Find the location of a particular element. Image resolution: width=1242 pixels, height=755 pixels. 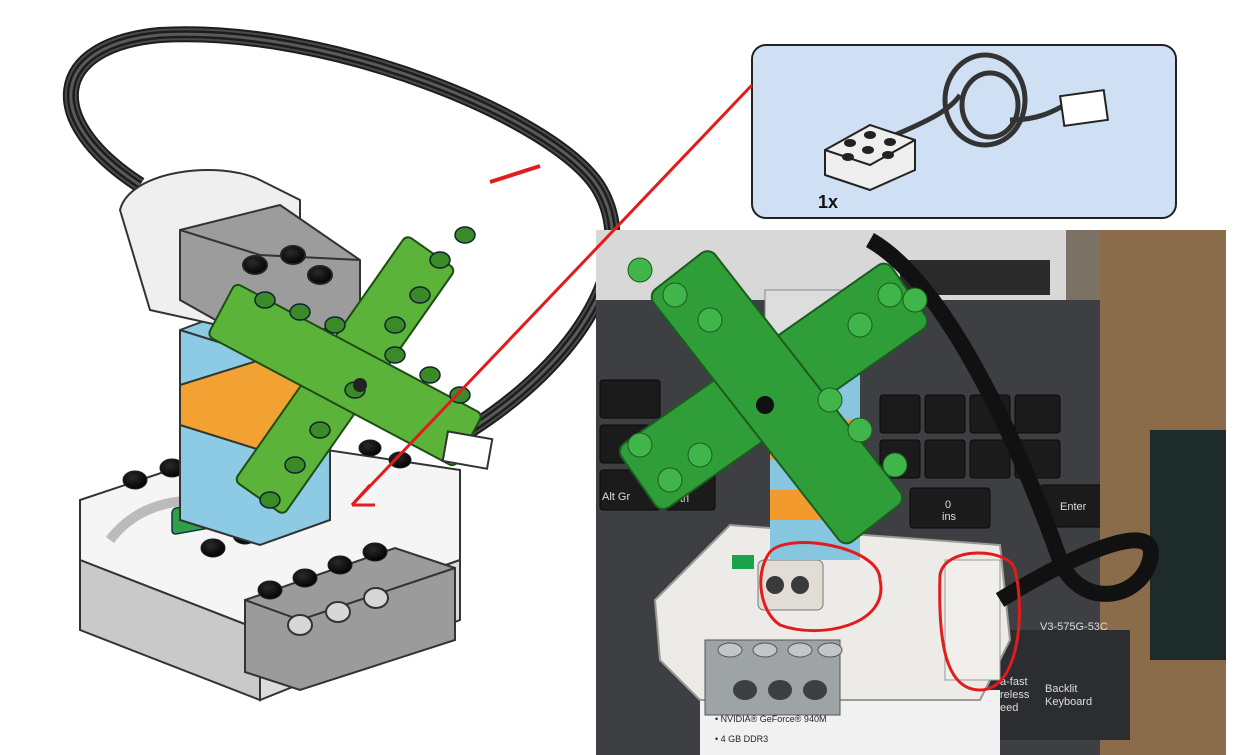

key-altgr-label: Alt Gr is located at coordinates (616, 497).